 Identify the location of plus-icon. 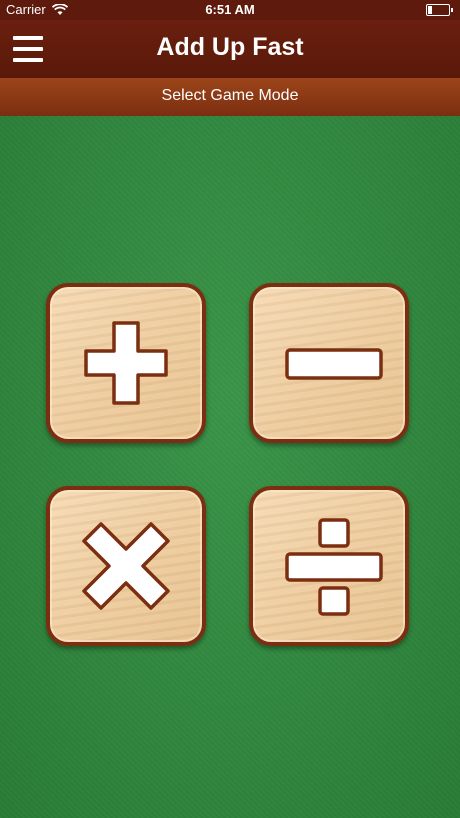
(126, 363).